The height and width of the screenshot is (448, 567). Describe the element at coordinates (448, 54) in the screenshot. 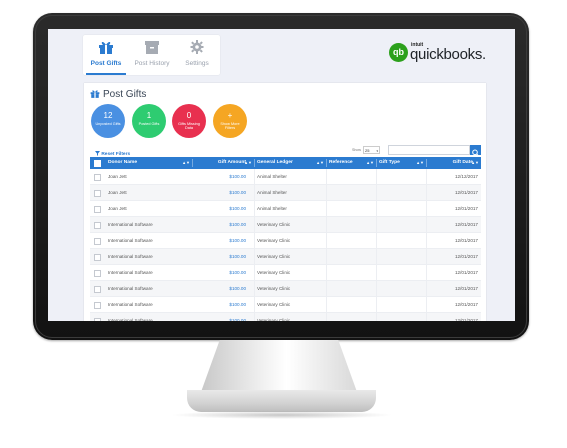

I see `quickbooks-wordmark: quickbooks.` at that location.